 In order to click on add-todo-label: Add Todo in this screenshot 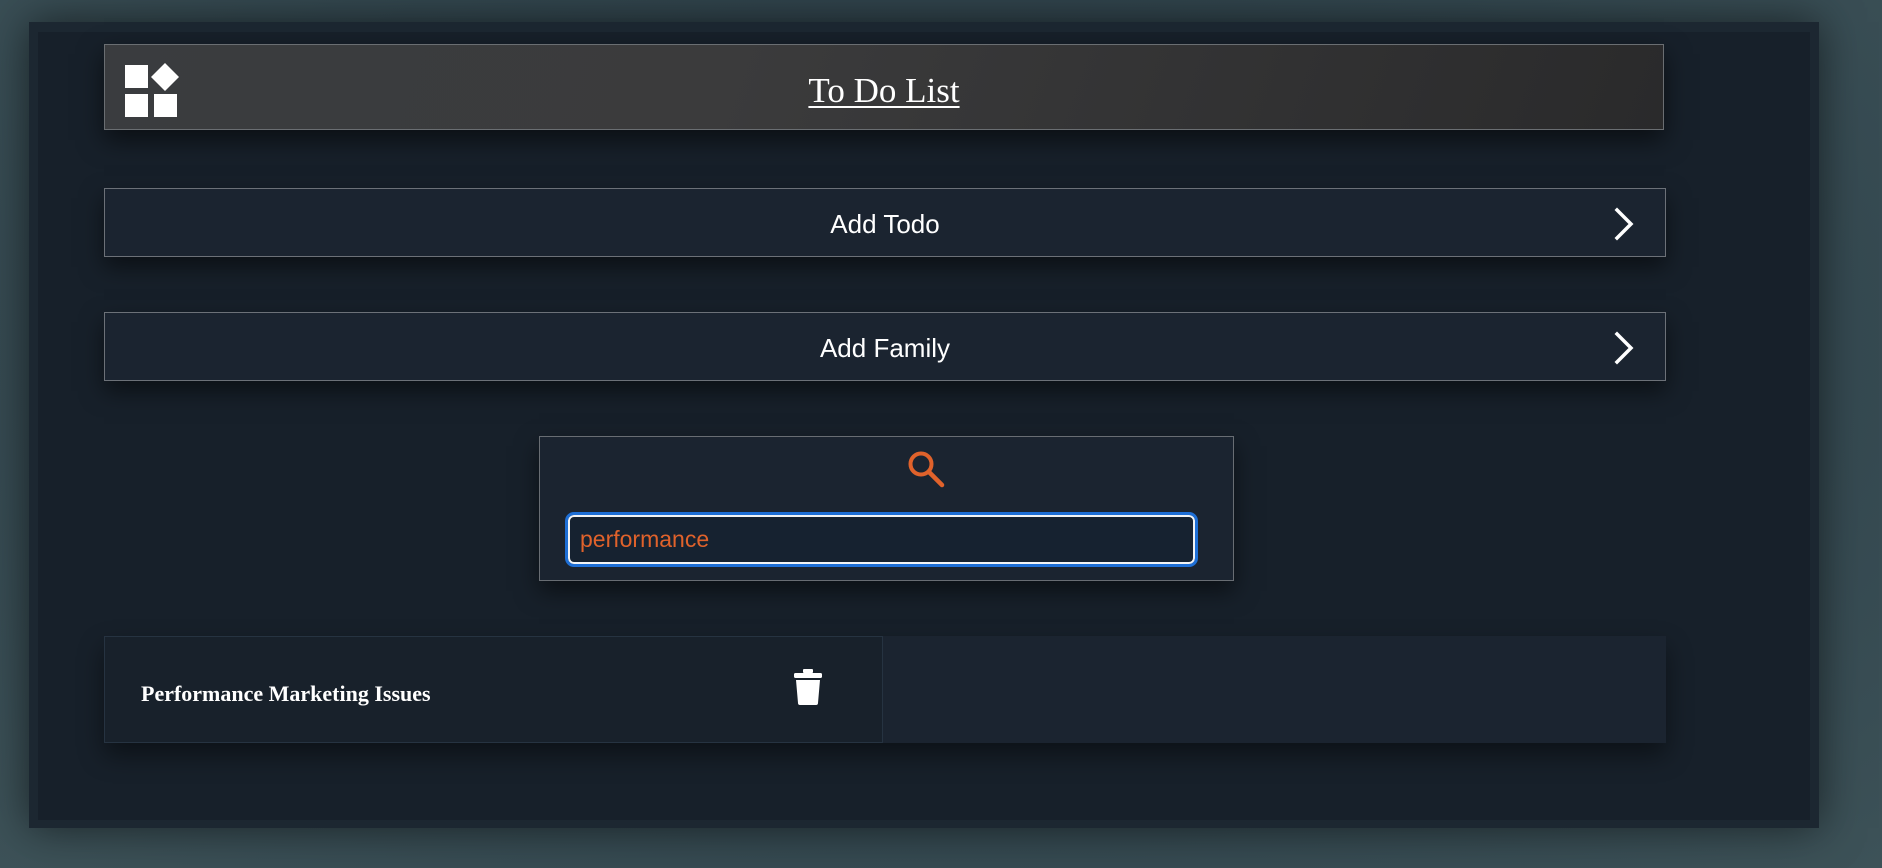, I will do `click(885, 224)`.